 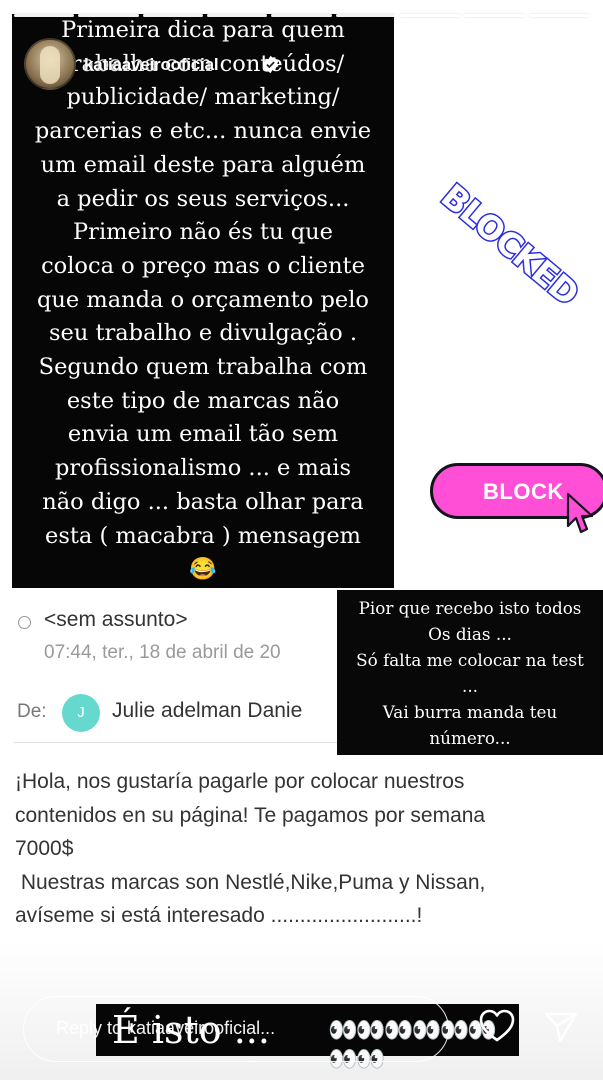 I want to click on sender-name: Julie adelman Danie, so click(x=207, y=710).